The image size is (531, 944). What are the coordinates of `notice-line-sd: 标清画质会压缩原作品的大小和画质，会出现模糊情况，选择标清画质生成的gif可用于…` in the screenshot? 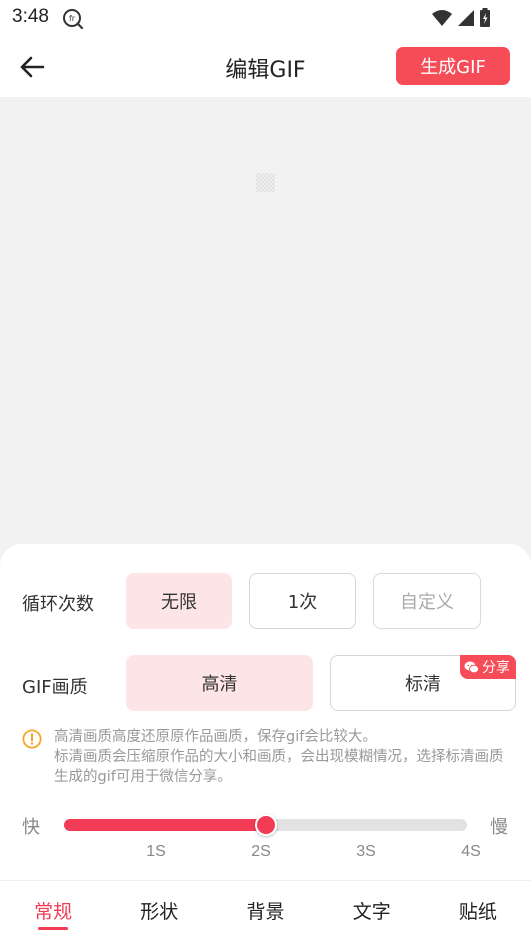 It's located at (279, 767).